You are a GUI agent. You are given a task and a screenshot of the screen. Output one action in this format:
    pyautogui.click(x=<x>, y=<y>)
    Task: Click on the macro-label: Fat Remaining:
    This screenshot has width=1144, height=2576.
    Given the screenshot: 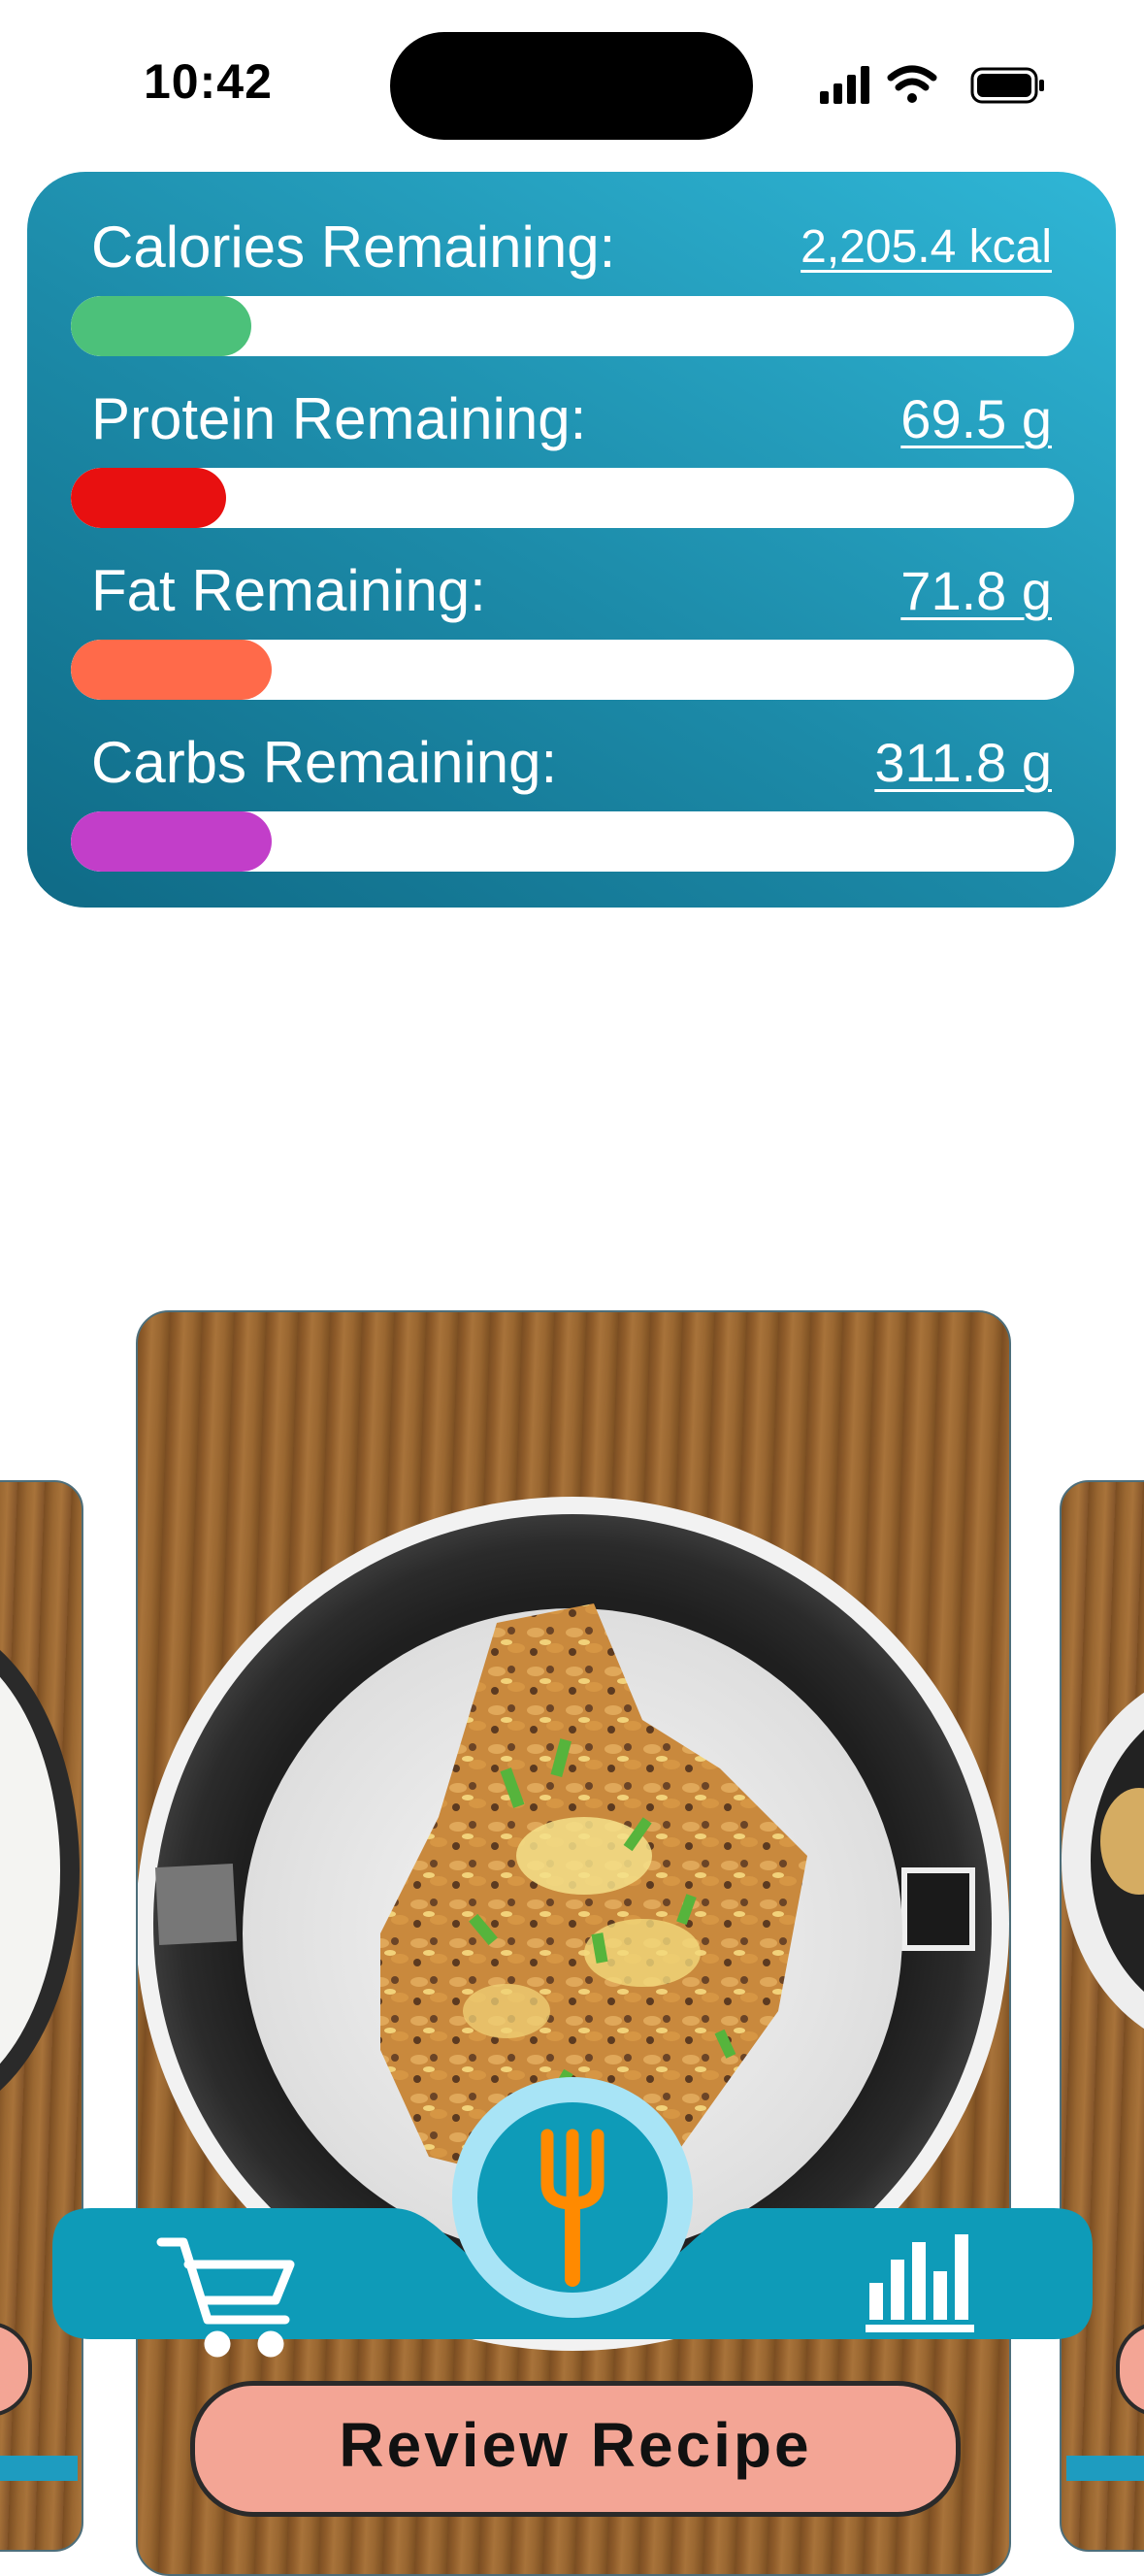 What is the action you would take?
    pyautogui.click(x=288, y=590)
    